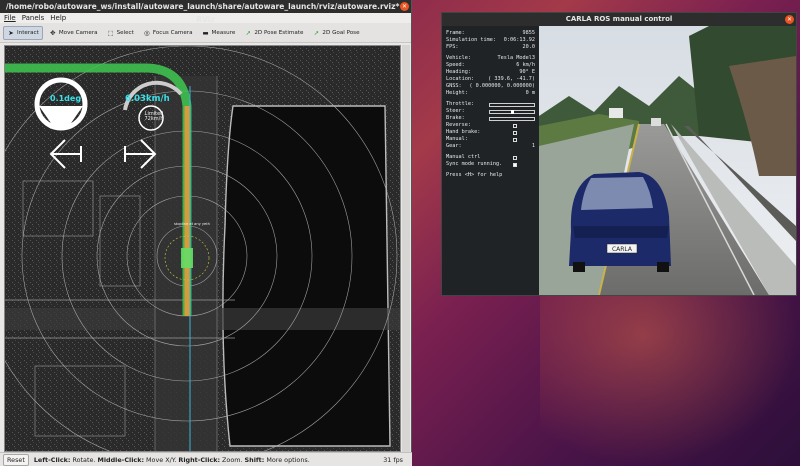 This screenshot has width=800, height=466. I want to click on info-row: Manual:, so click(490, 139).